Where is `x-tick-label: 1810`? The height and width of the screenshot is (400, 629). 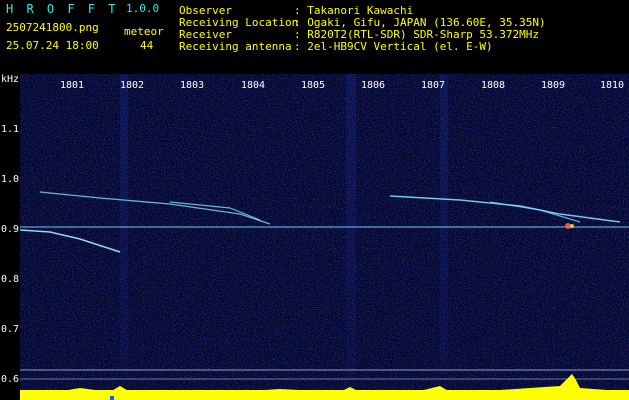 x-tick-label: 1810 is located at coordinates (612, 85).